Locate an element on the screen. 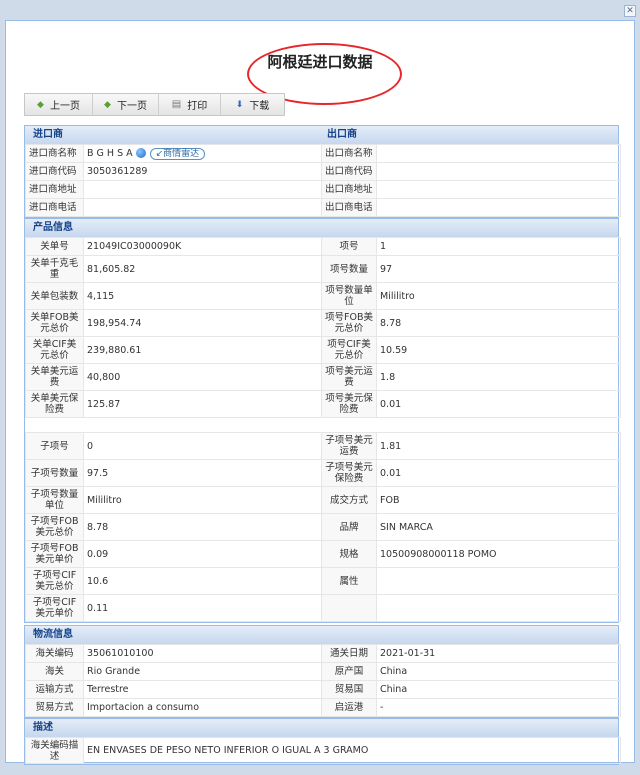 This screenshot has height=775, width=640. field-value: Mililitro is located at coordinates (202, 500).